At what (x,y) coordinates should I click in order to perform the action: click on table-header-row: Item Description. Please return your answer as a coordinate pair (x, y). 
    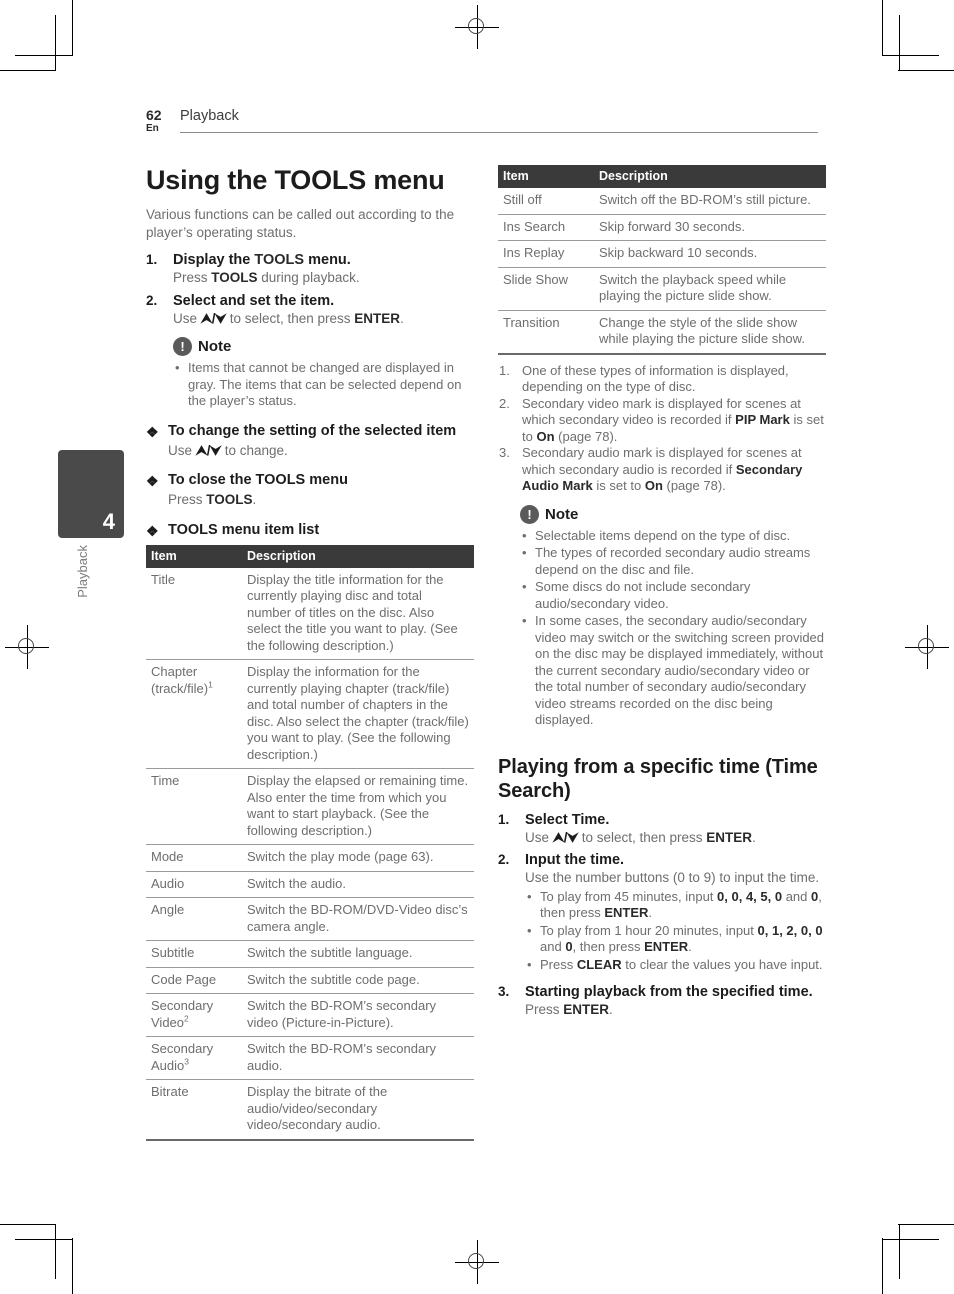
    Looking at the image, I should click on (662, 176).